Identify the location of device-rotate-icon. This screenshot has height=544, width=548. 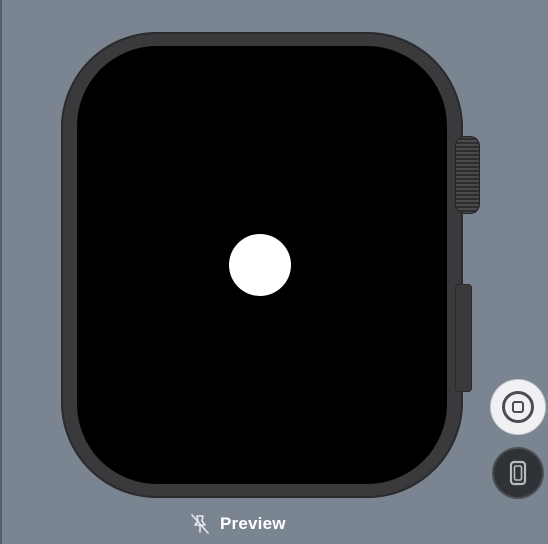
(518, 473).